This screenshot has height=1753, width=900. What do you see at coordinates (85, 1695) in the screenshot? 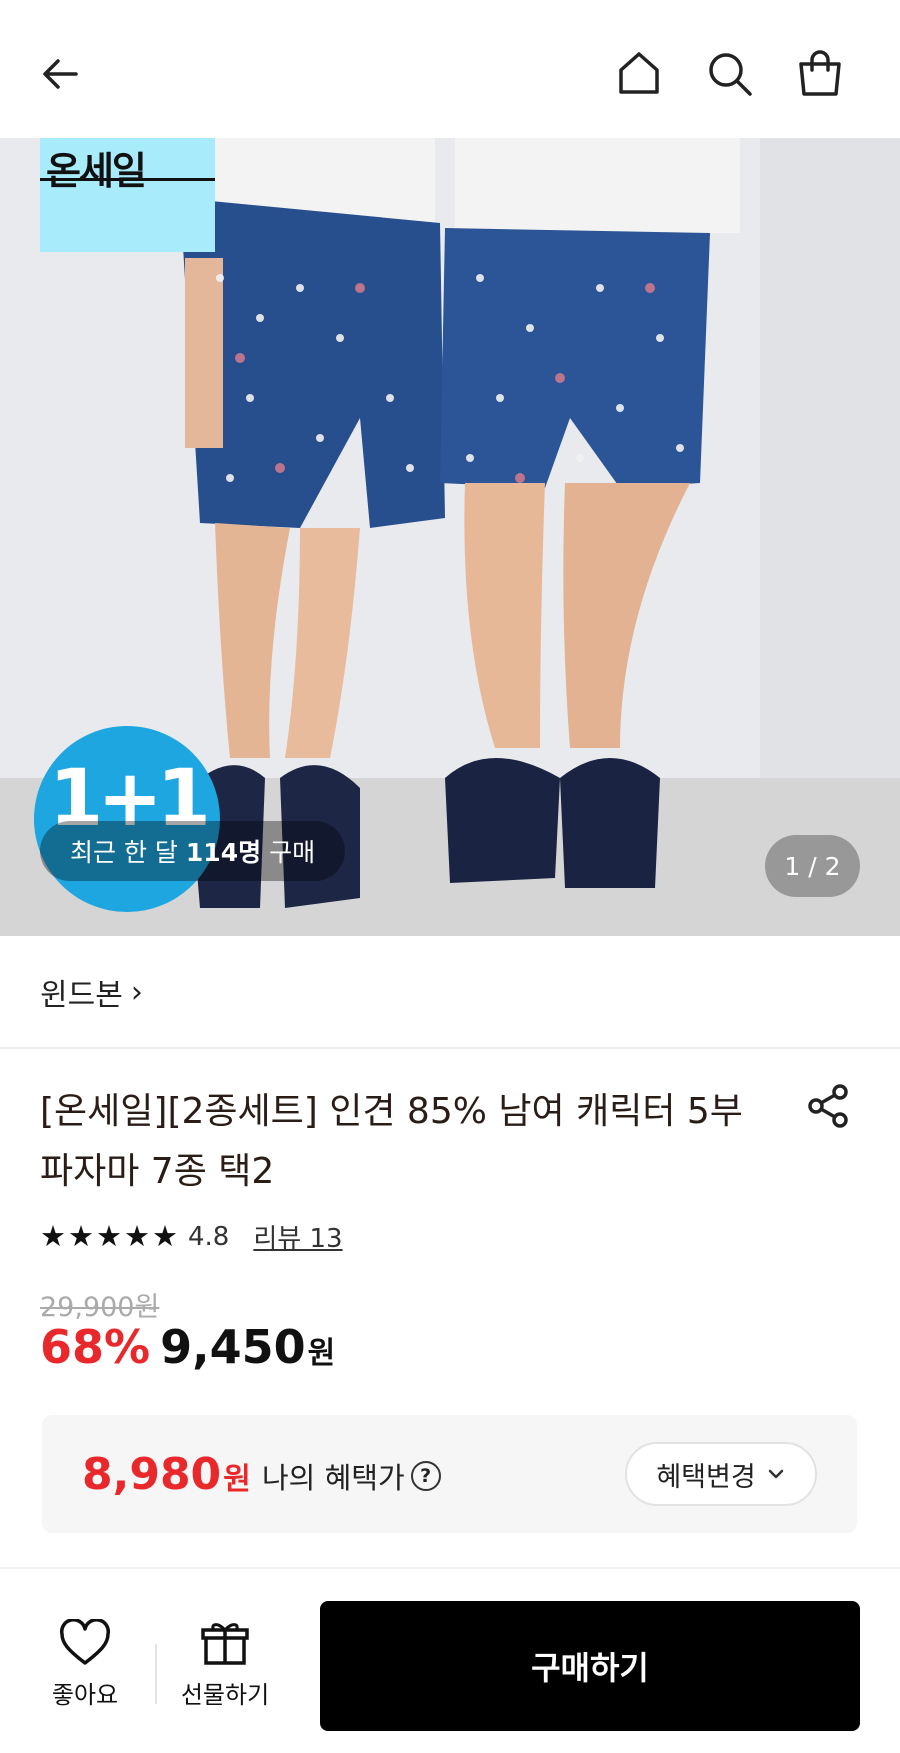
I see `like-label: 좋아요` at bounding box center [85, 1695].